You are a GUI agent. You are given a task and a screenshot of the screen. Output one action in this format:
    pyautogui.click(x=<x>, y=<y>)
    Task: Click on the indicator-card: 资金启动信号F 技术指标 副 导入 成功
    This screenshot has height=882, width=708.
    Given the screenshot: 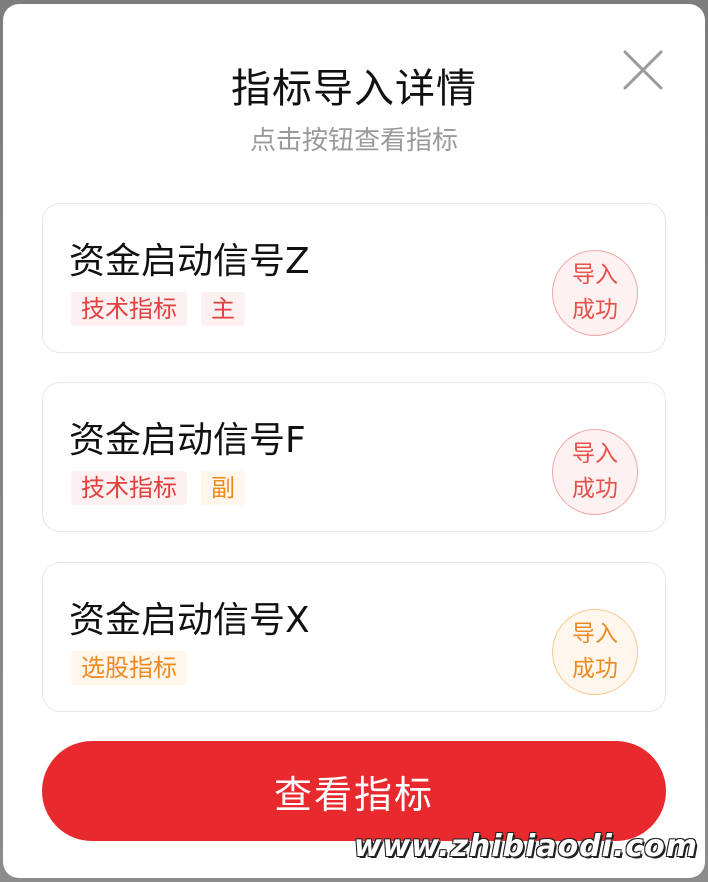 What is the action you would take?
    pyautogui.click(x=354, y=457)
    